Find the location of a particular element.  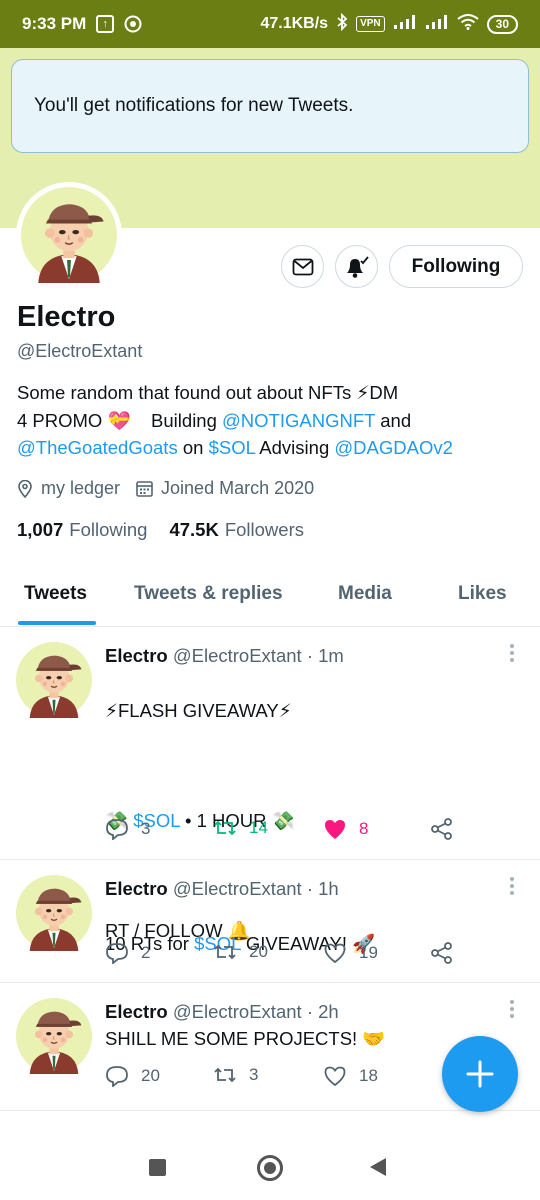

profile-joined: Joined March 2020 is located at coordinates (225, 488).